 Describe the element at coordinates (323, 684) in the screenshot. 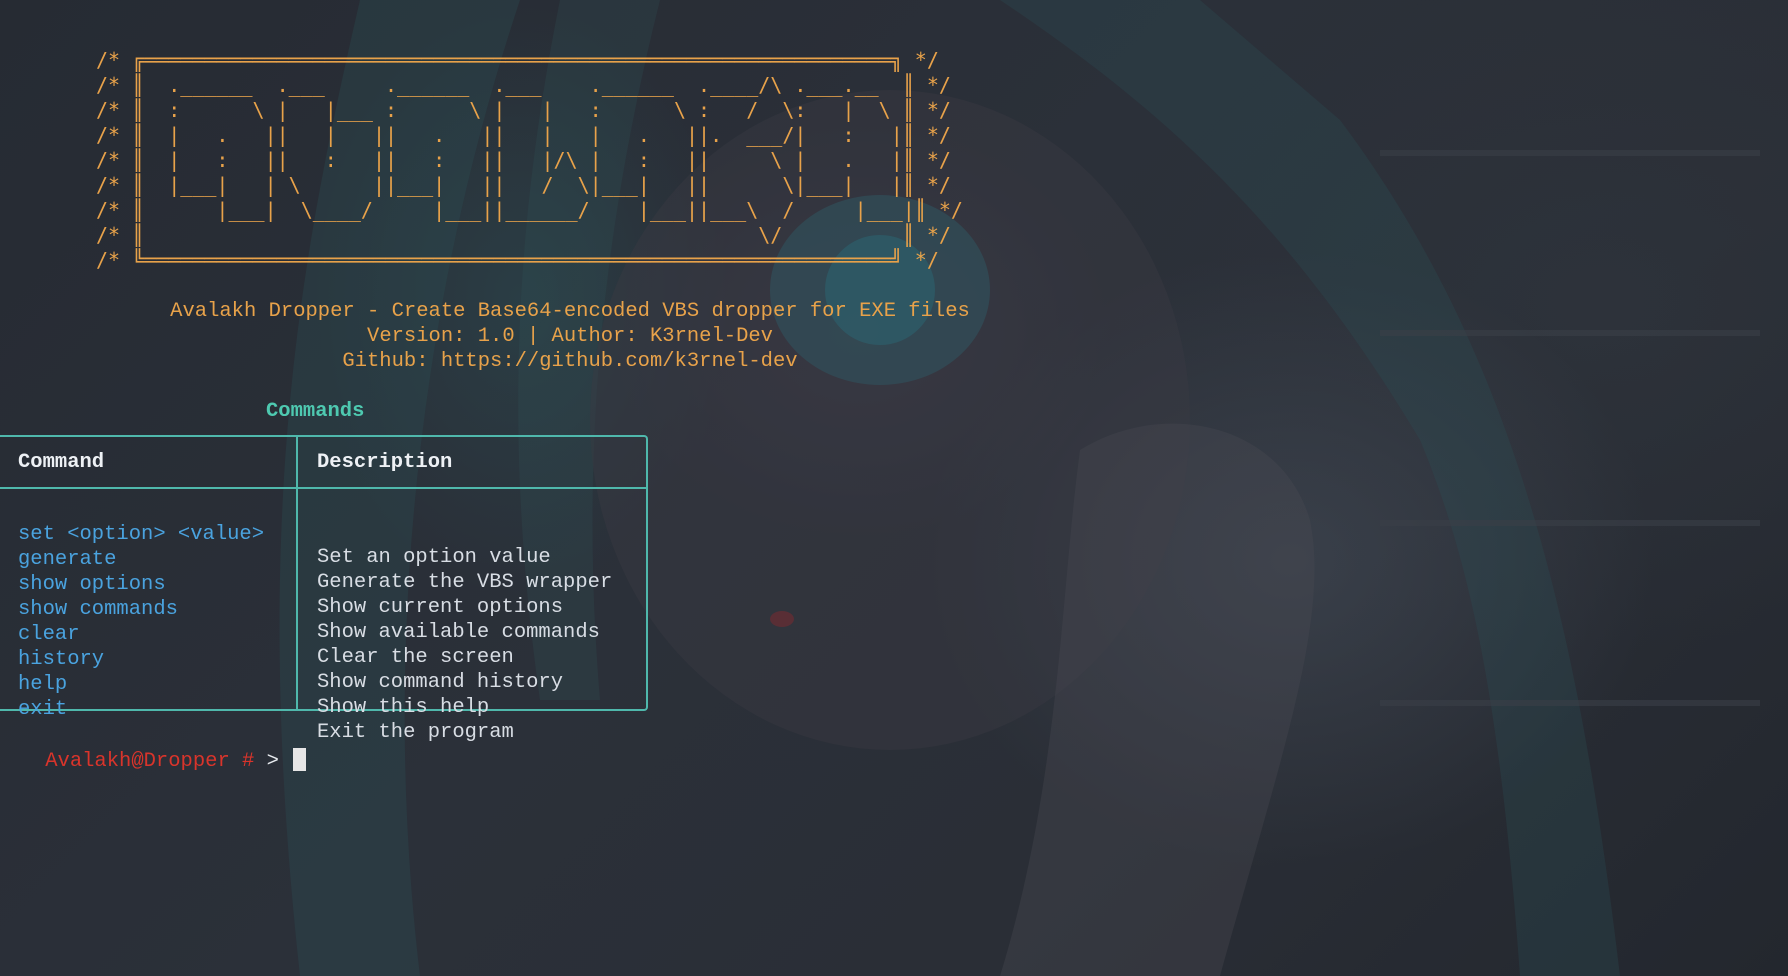

I see `table-row: help Show this help` at that location.